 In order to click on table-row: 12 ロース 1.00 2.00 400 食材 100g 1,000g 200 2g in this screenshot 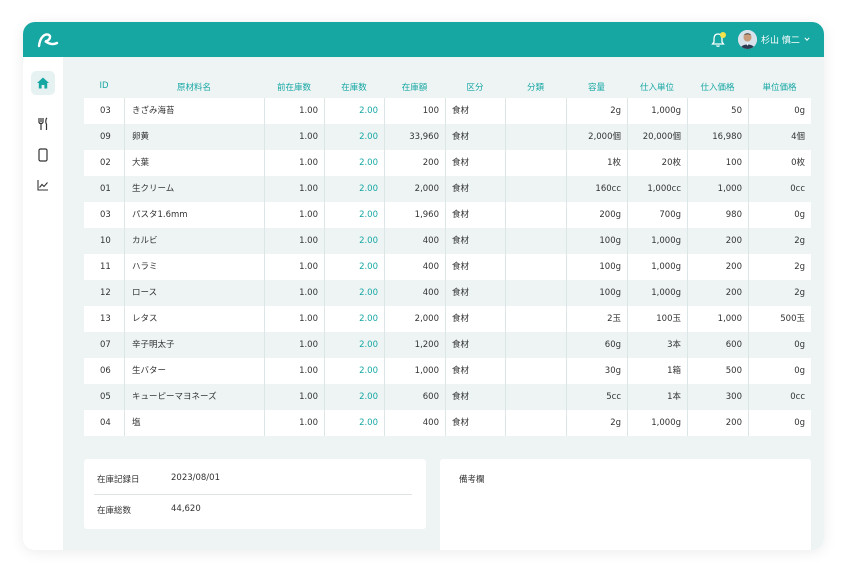, I will do `click(447, 293)`.